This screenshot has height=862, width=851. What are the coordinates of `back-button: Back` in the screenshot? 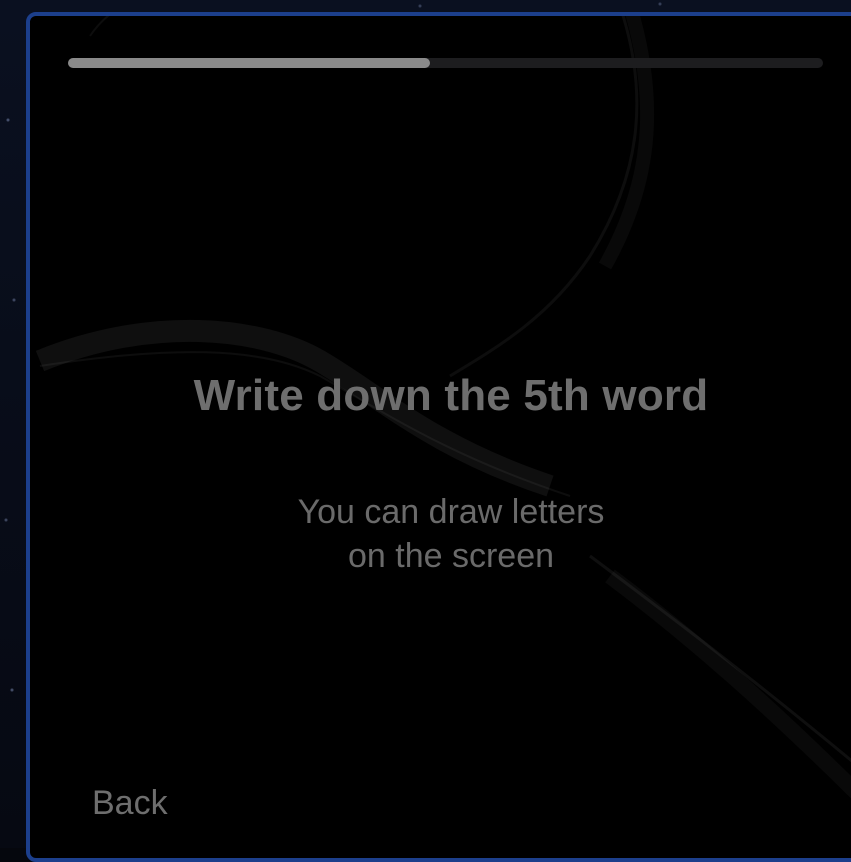 It's located at (130, 803).